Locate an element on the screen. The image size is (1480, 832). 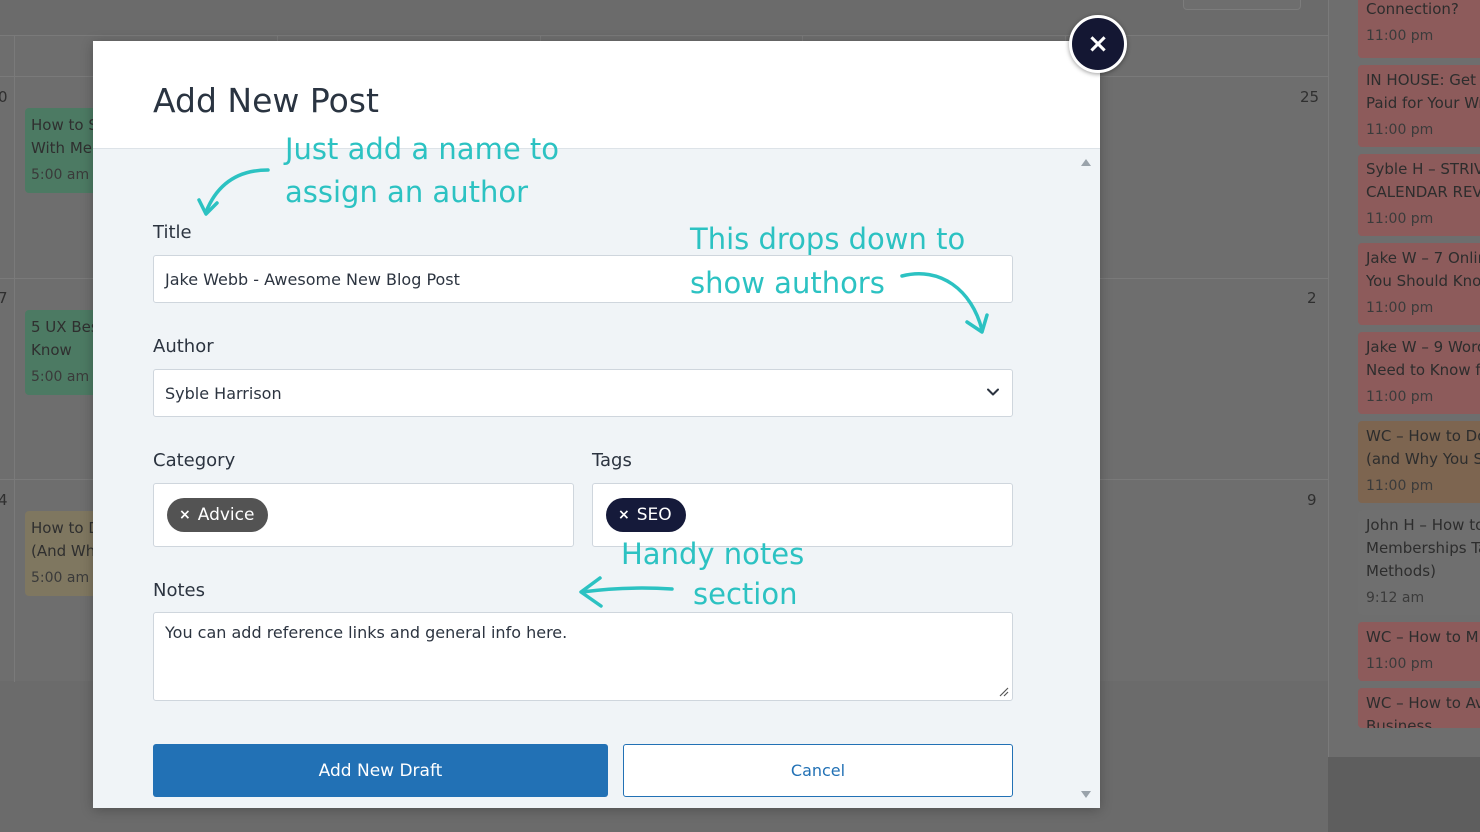
tag-chip: × SEO is located at coordinates (646, 515).